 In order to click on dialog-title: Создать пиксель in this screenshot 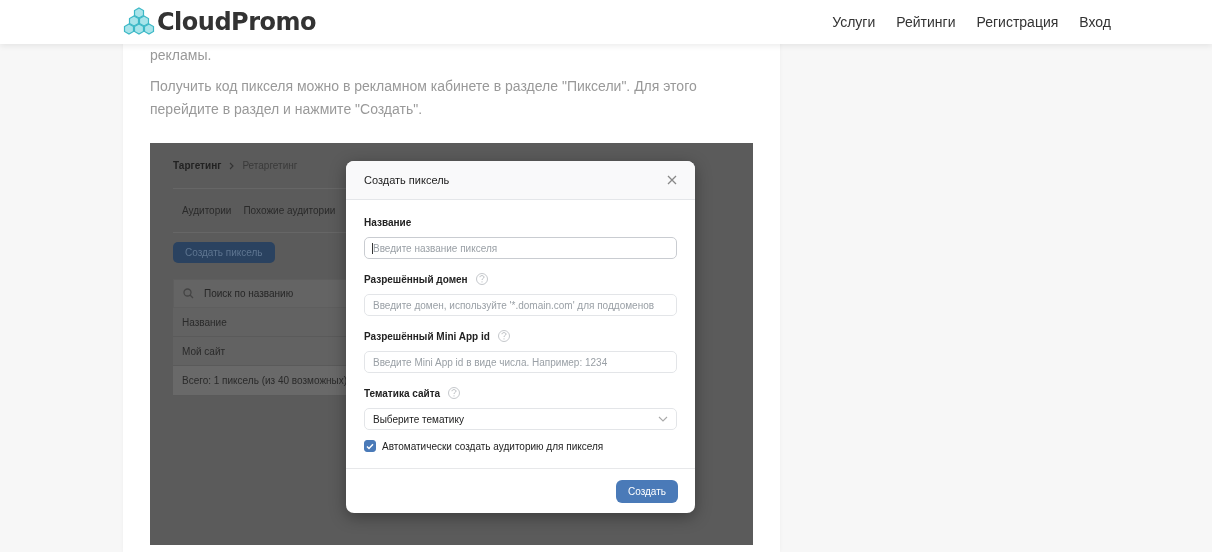, I will do `click(407, 180)`.